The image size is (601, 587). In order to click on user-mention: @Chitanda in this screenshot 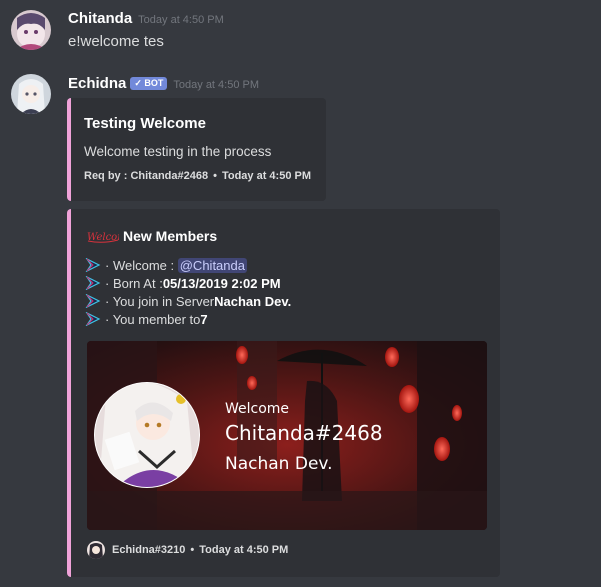, I will do `click(212, 265)`.